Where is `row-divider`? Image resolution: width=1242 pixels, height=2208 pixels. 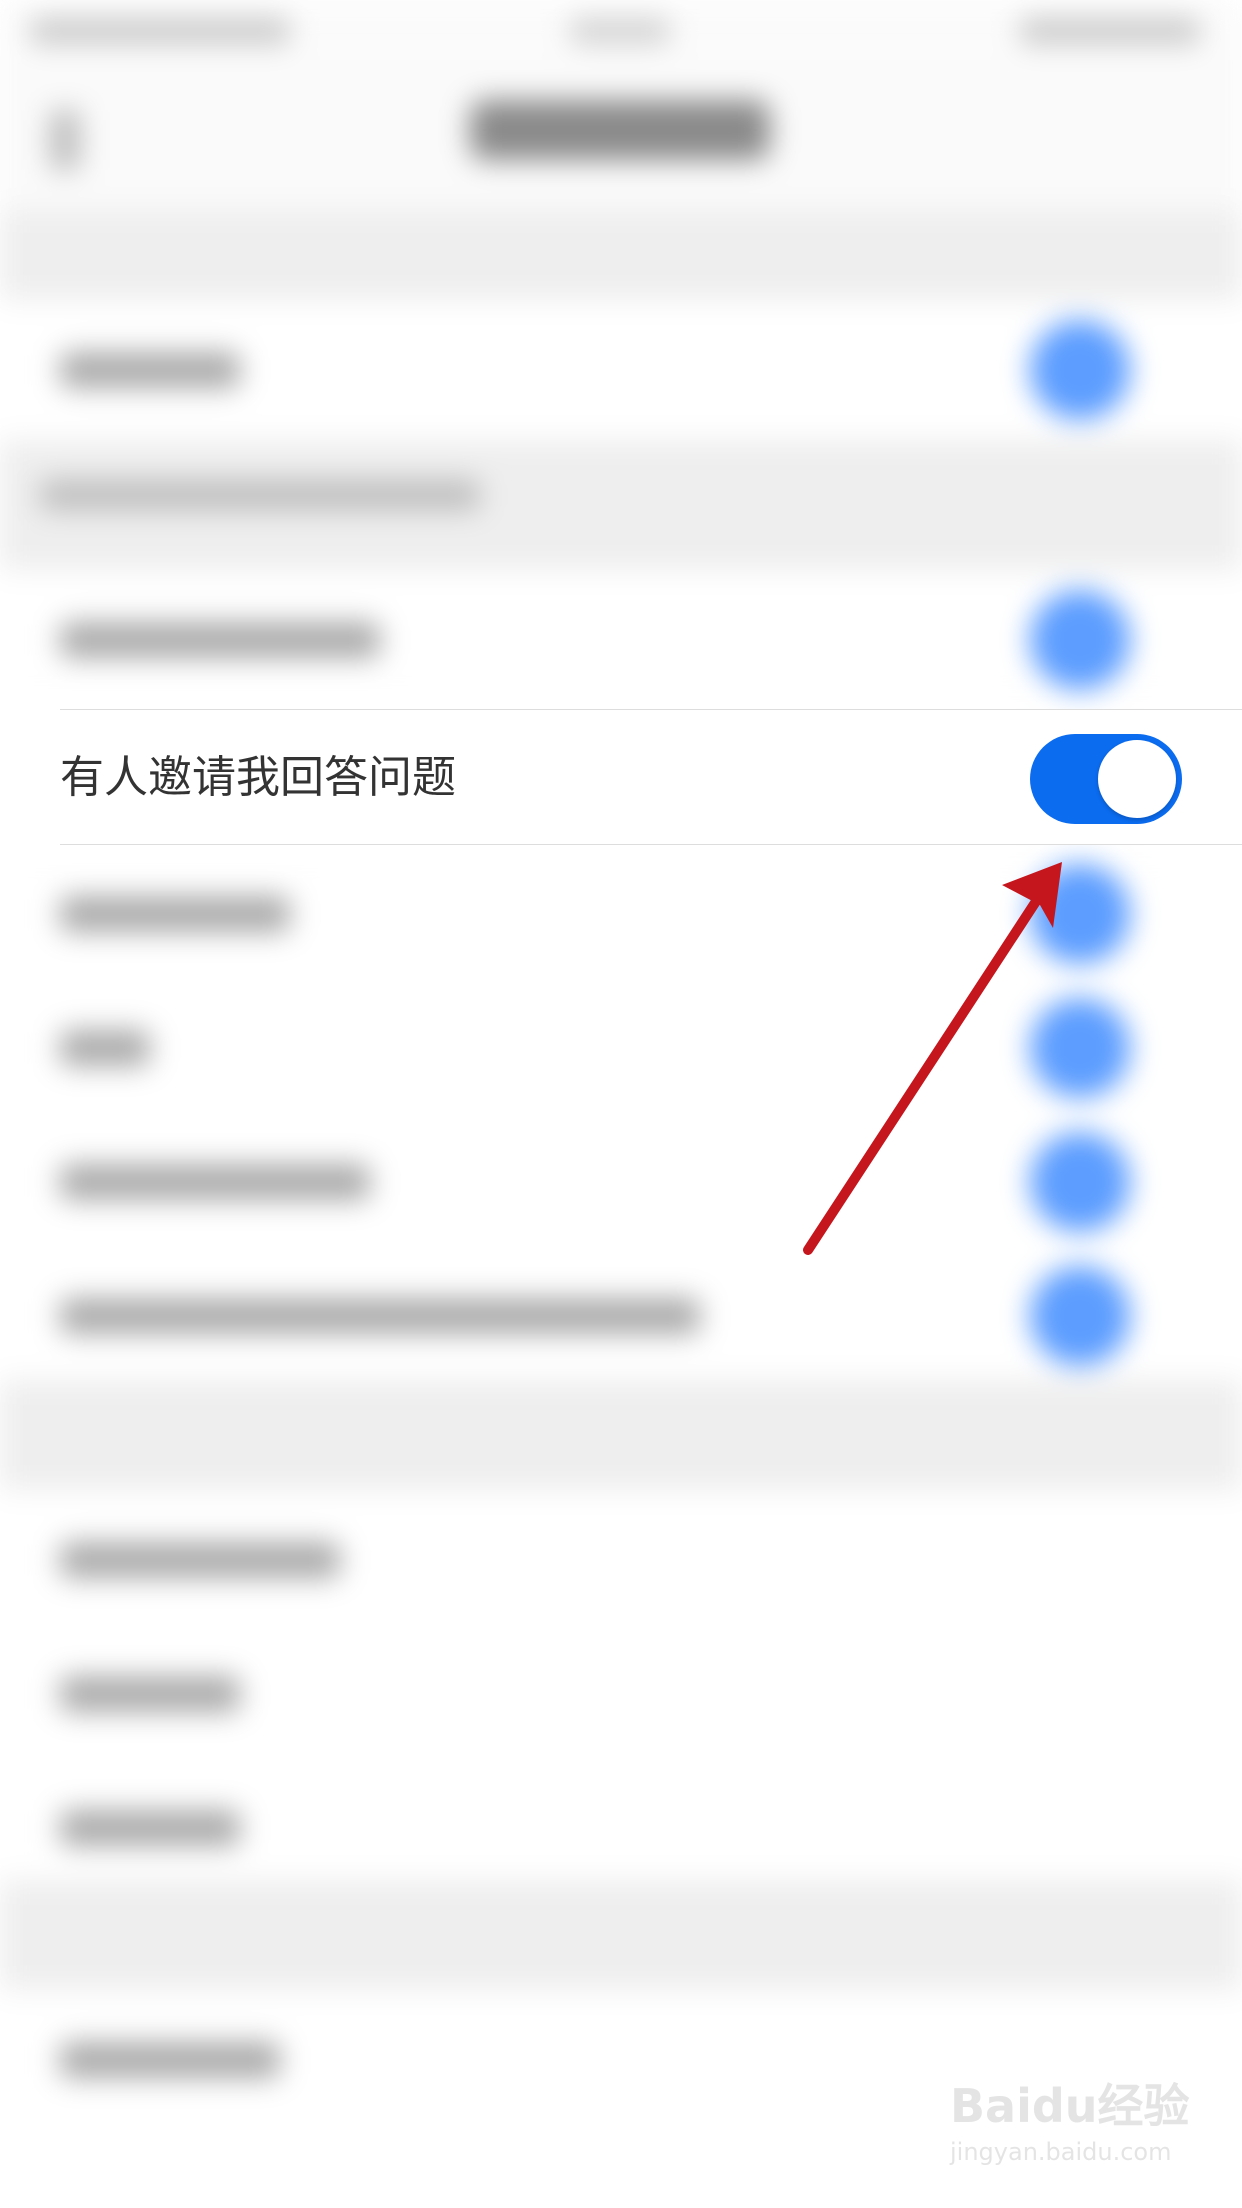
row-divider is located at coordinates (651, 844).